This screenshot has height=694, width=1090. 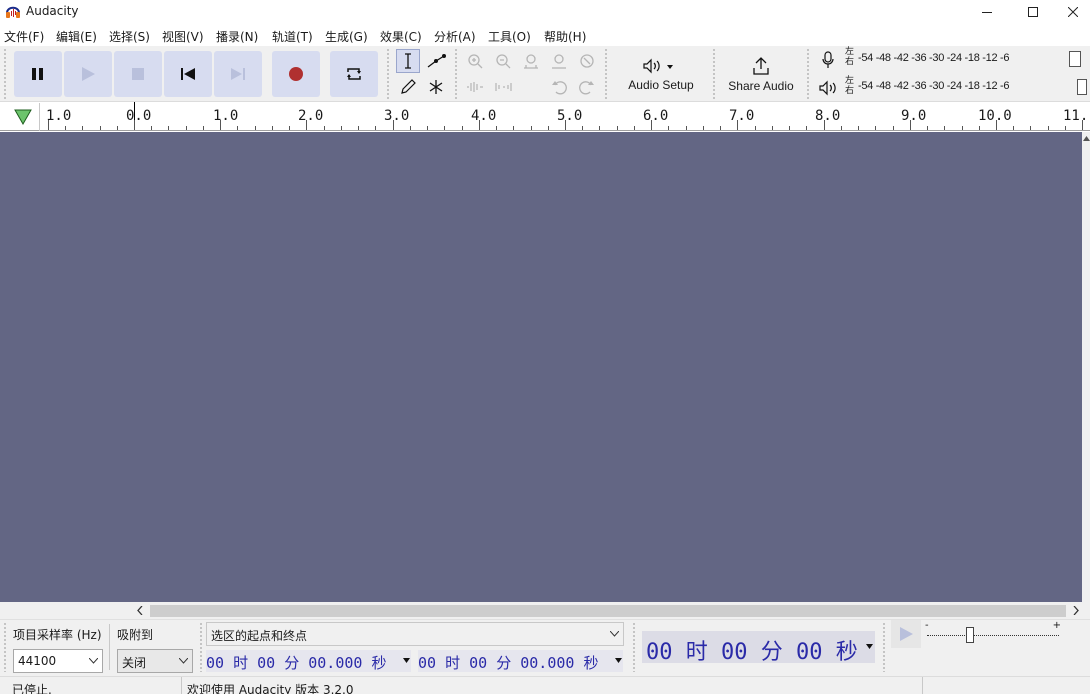 I want to click on menu-analyze: 分析(A), so click(x=455, y=36).